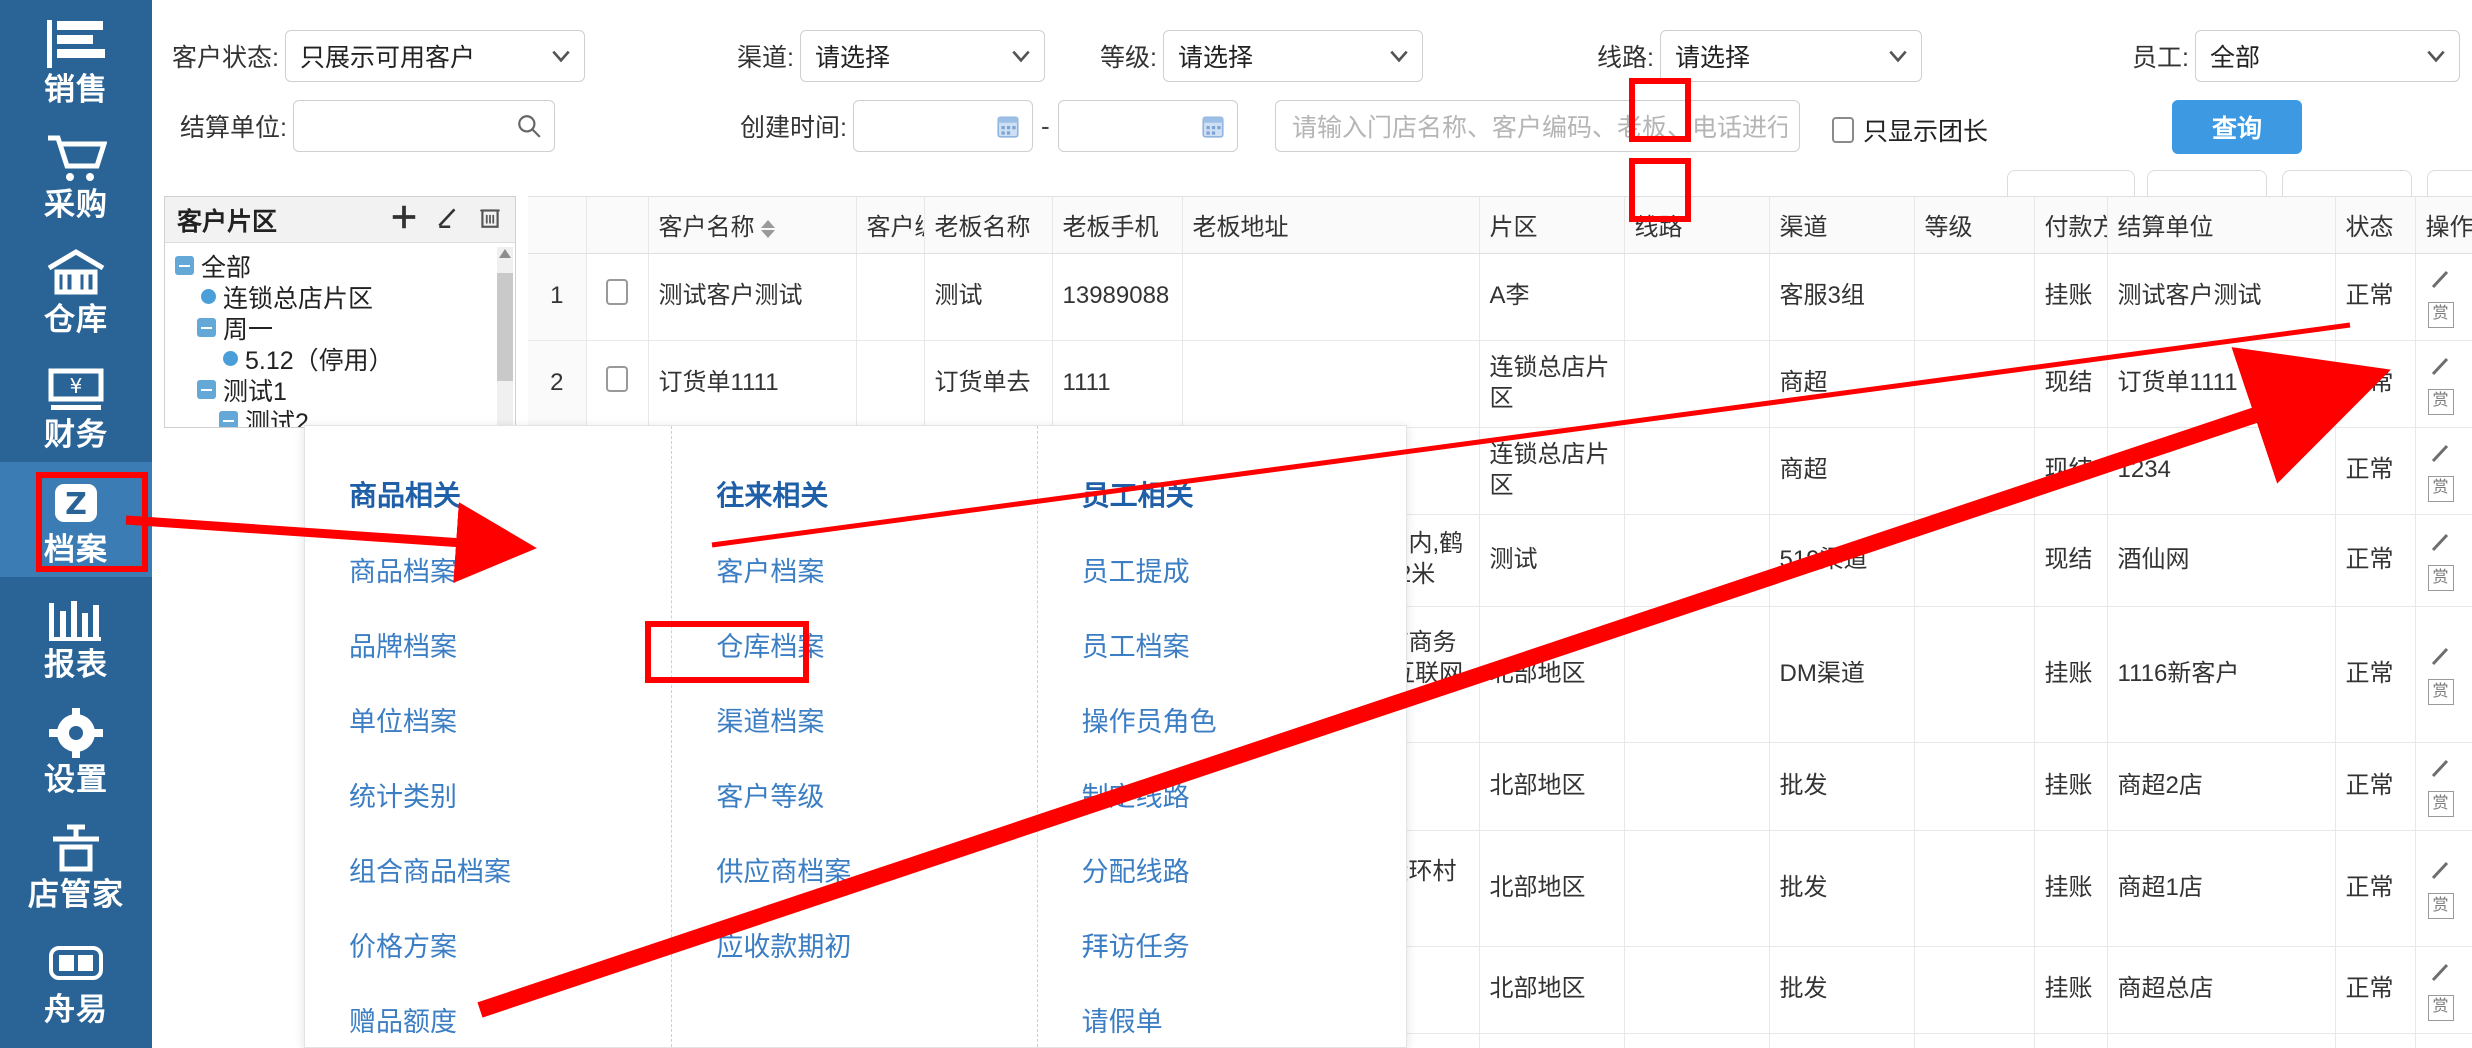 Image resolution: width=2472 pixels, height=1048 pixels. Describe the element at coordinates (76, 59) in the screenshot. I see `rail-item-sales: 销售` at that location.